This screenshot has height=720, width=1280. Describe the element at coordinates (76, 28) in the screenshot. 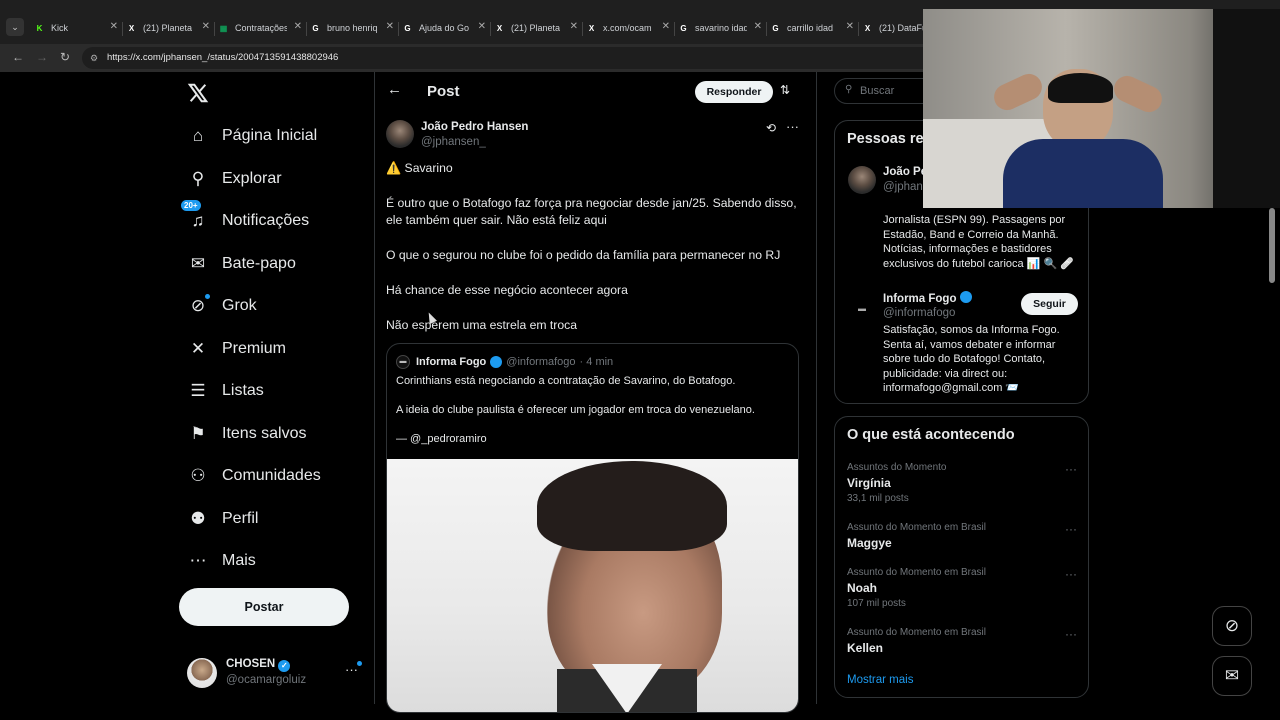

I see `browser-tab: K Kick ✕` at that location.